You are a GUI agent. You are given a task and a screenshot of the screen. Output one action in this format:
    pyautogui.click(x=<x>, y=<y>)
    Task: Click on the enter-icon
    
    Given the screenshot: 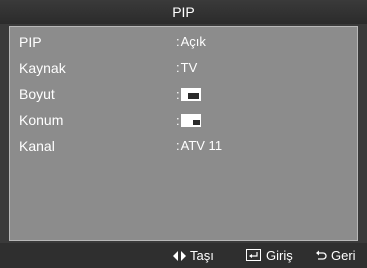 What is the action you would take?
    pyautogui.click(x=253, y=255)
    